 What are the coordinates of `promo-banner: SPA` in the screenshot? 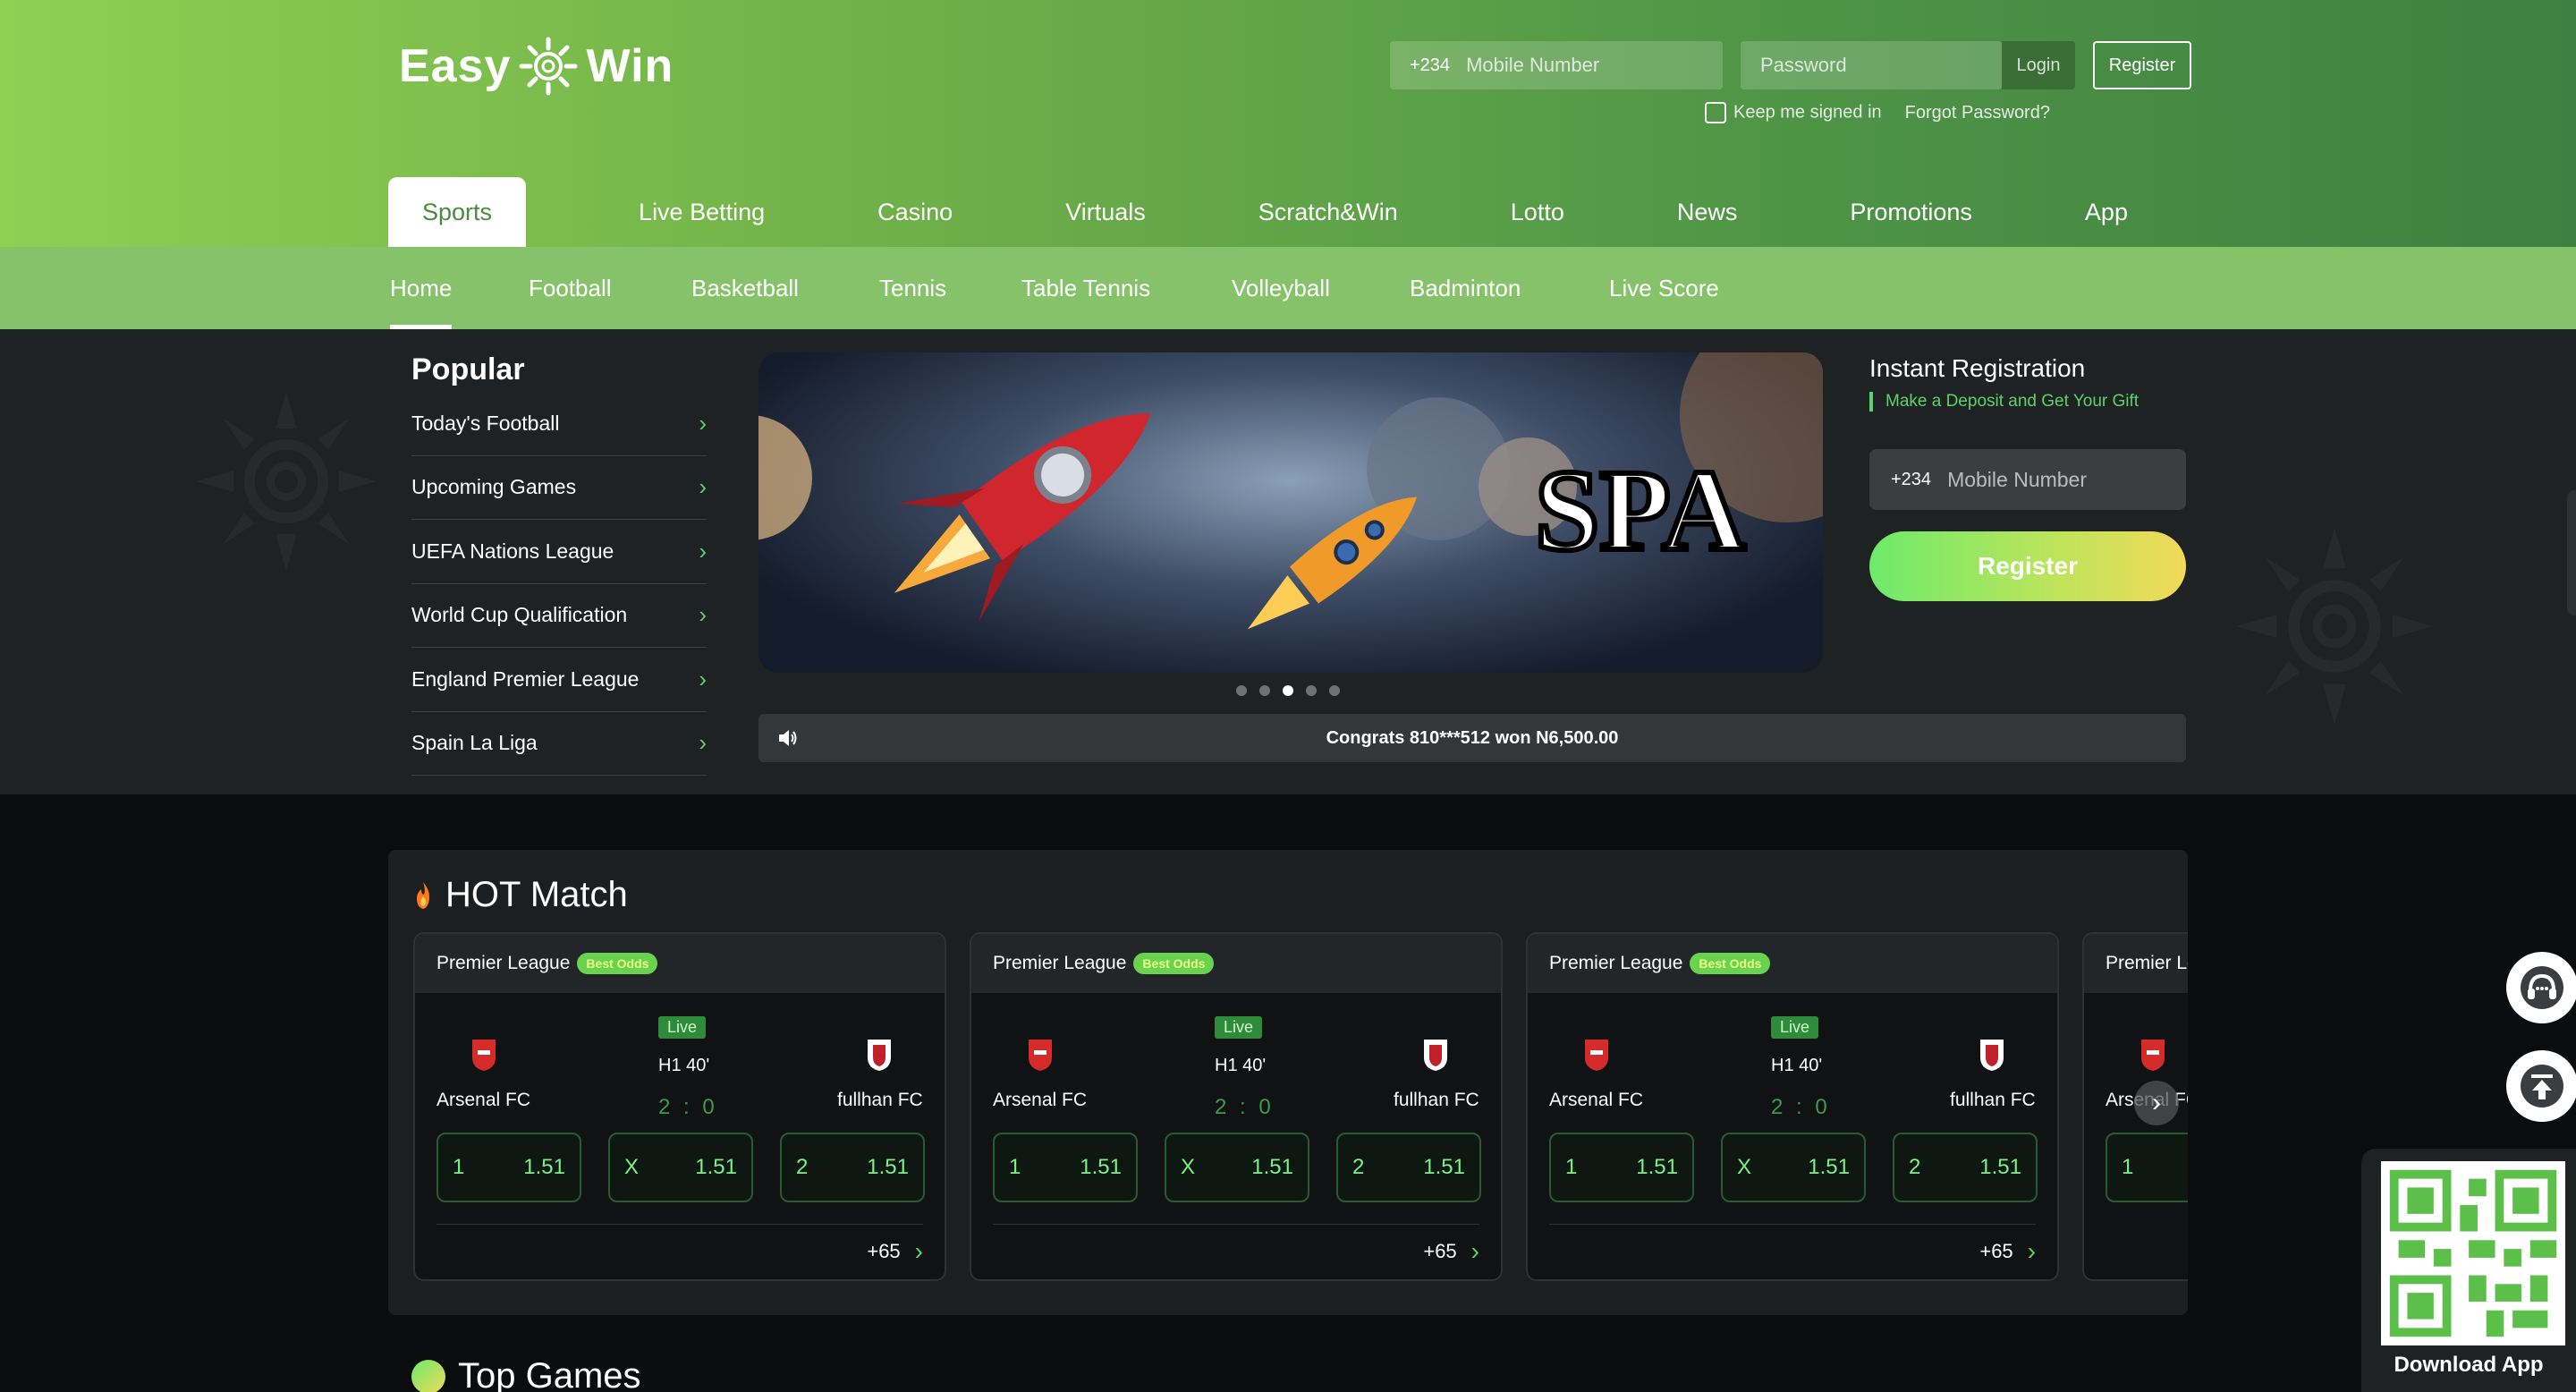 It's located at (1290, 512).